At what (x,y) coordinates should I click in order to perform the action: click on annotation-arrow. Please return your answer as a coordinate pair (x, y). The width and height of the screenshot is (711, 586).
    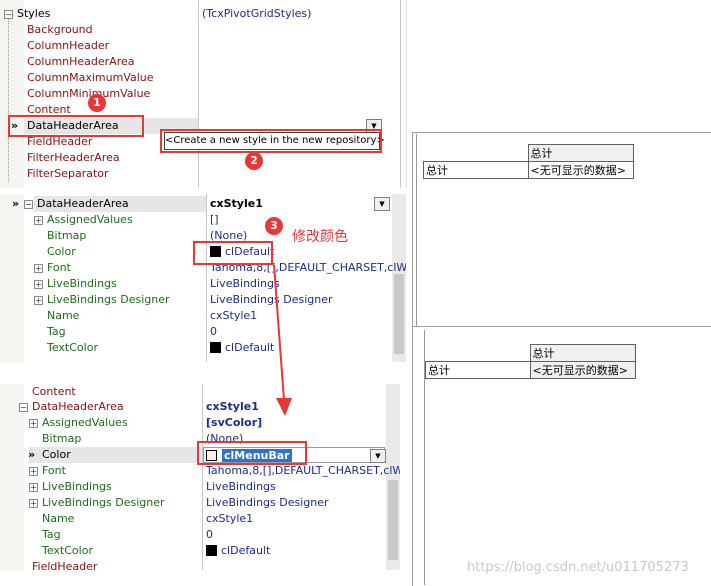
    Looking at the image, I should click on (282, 340).